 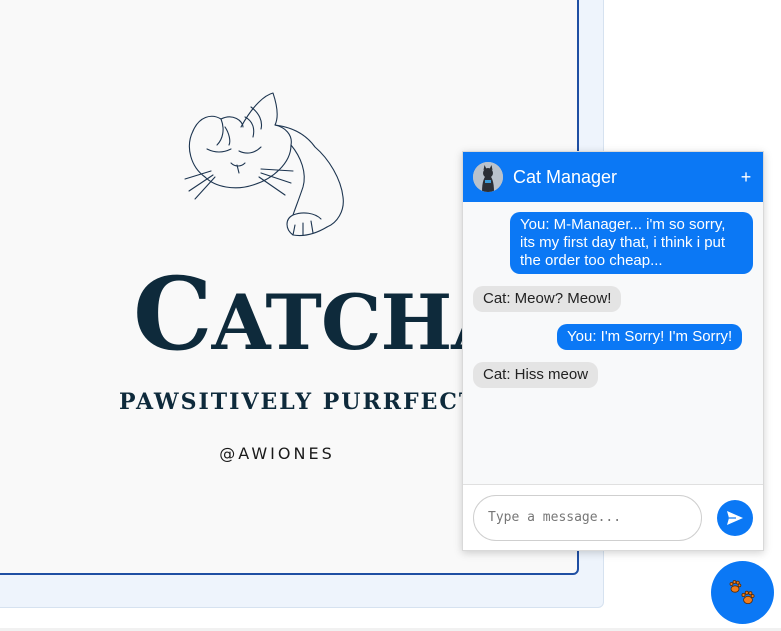 I want to click on chat-toggle-button, so click(x=742, y=592).